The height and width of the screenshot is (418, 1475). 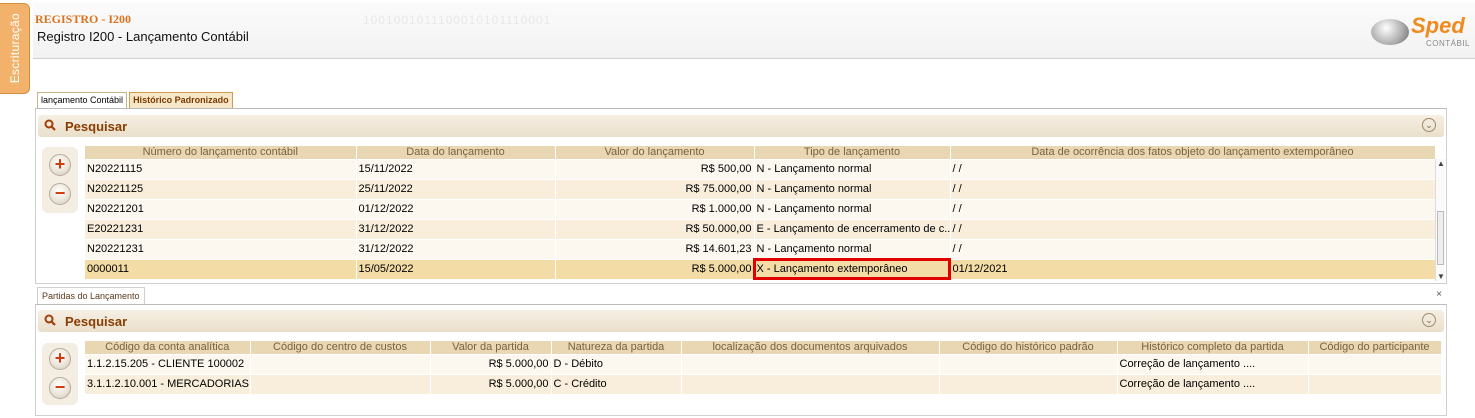 I want to click on scroll-thumb, so click(x=1440, y=238).